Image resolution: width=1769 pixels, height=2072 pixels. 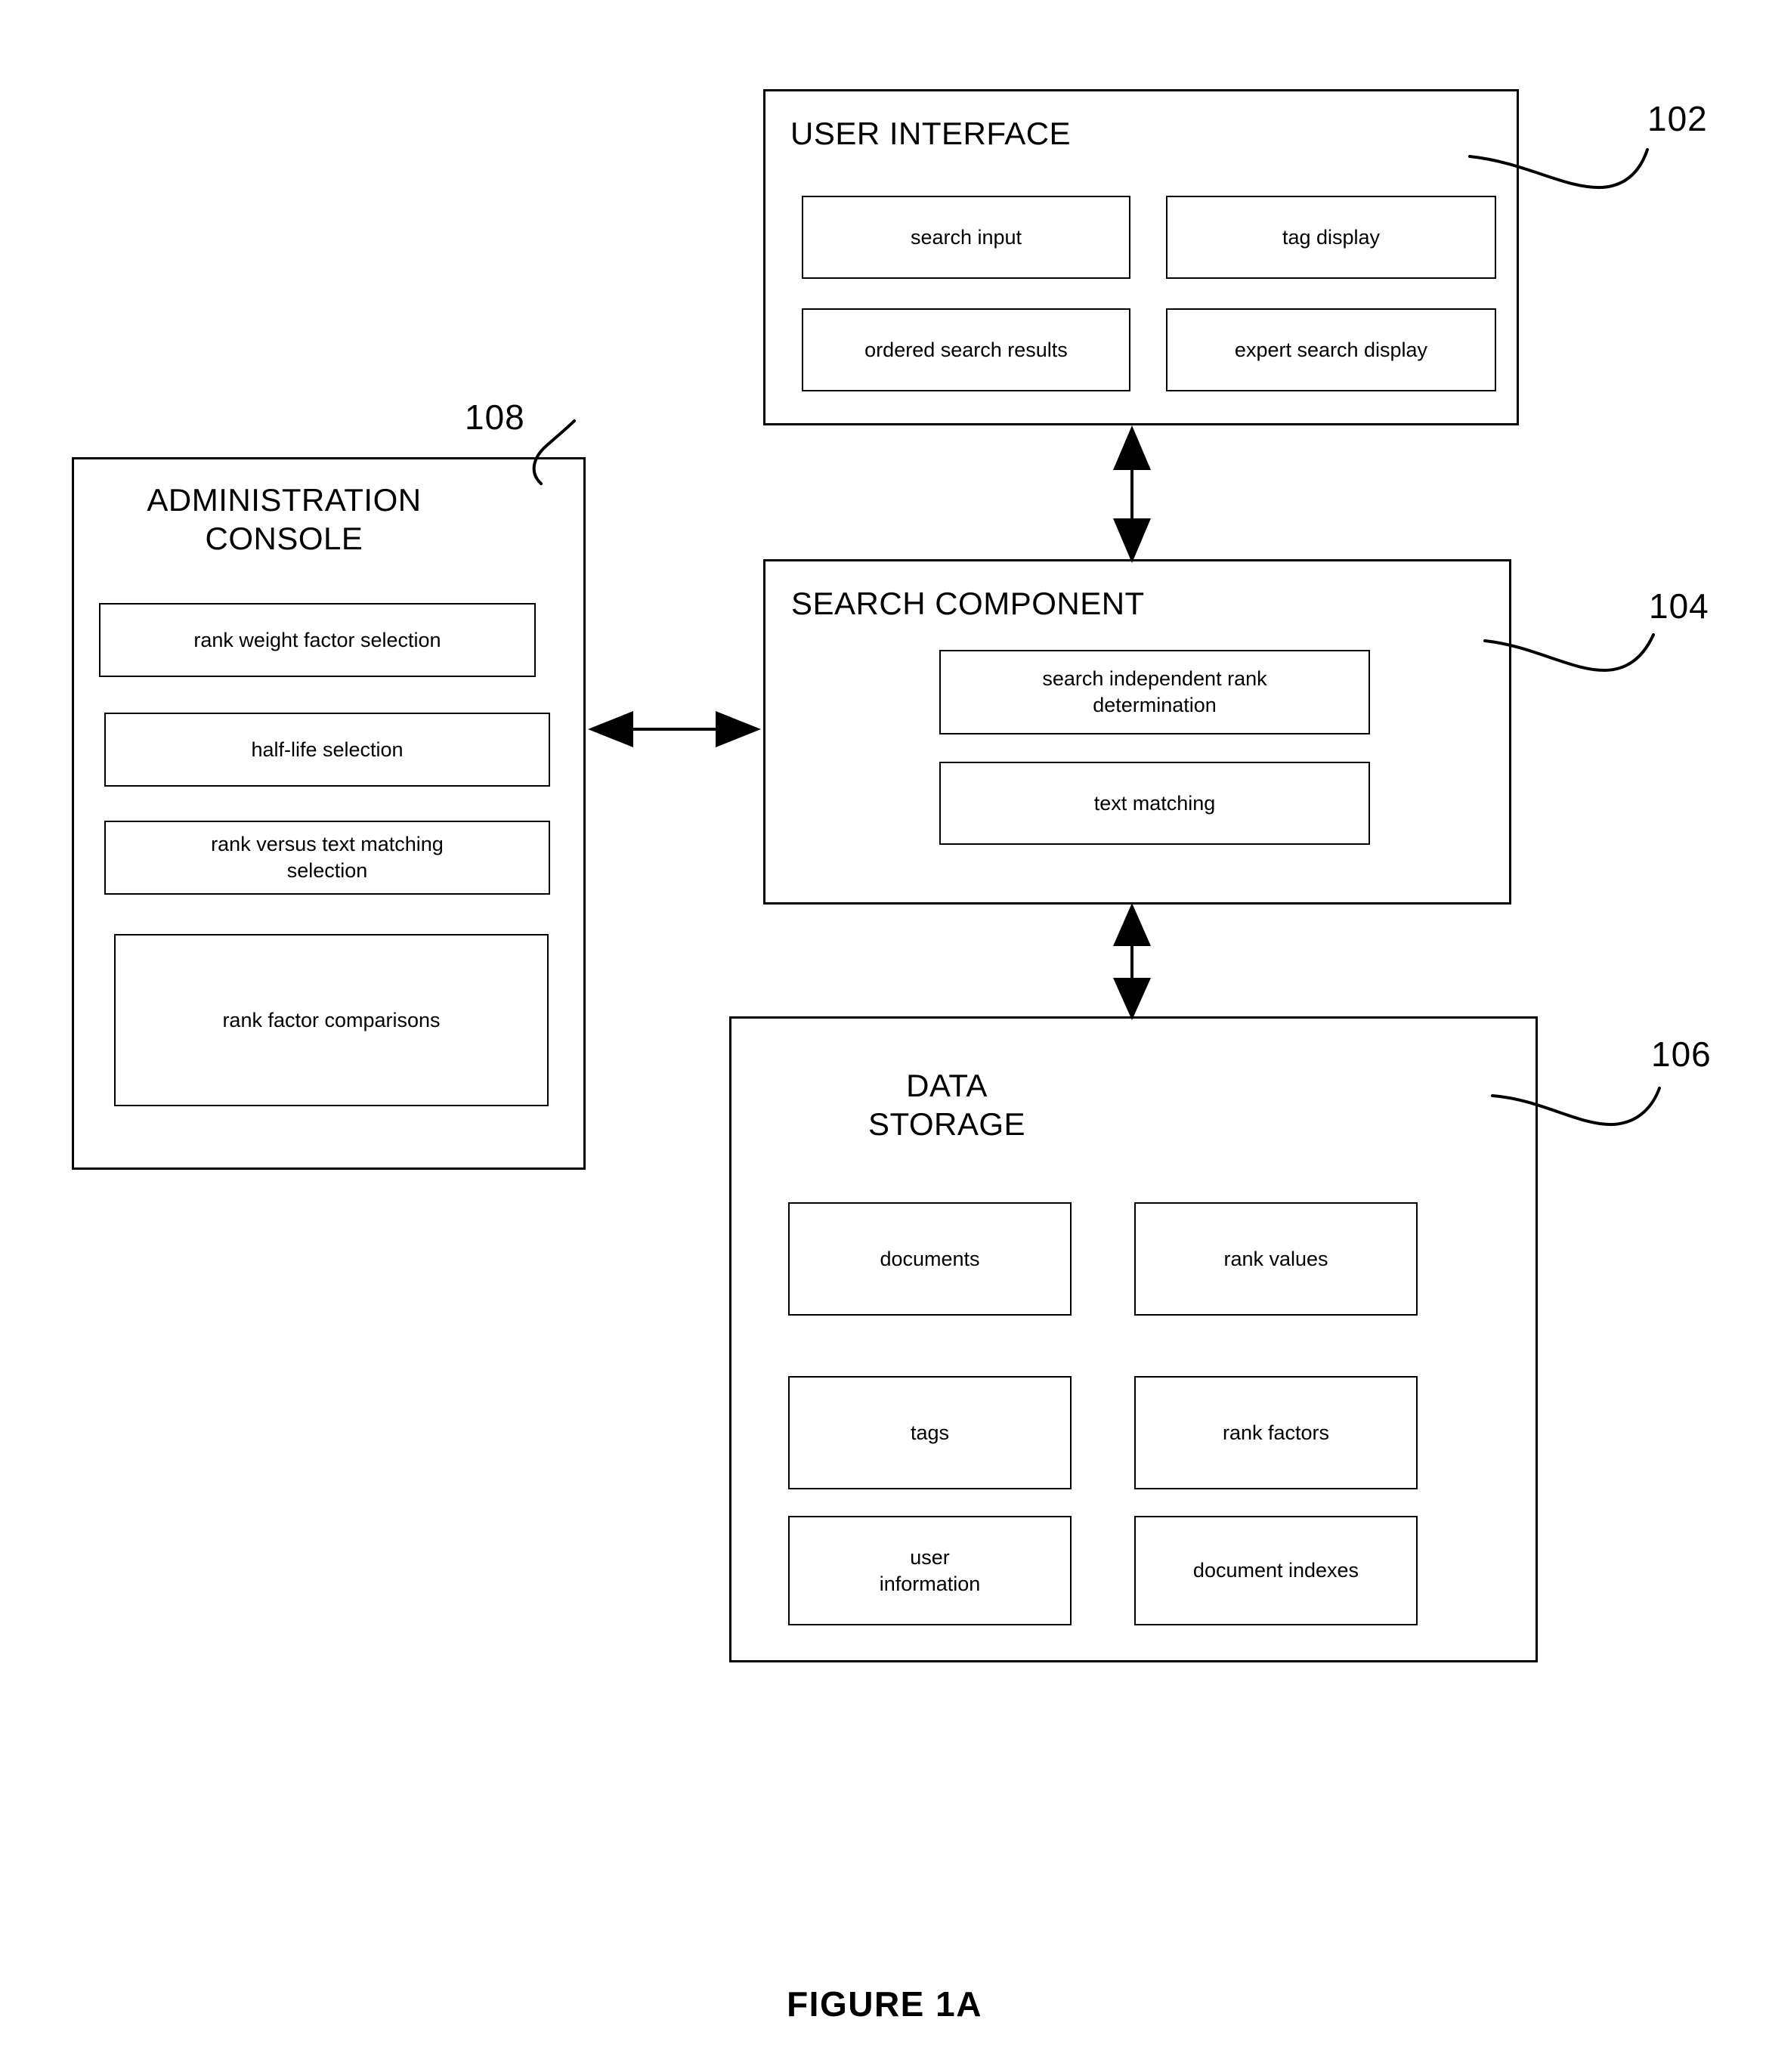 I want to click on ui-item-ordered-search-results: ordered search results, so click(x=966, y=349).